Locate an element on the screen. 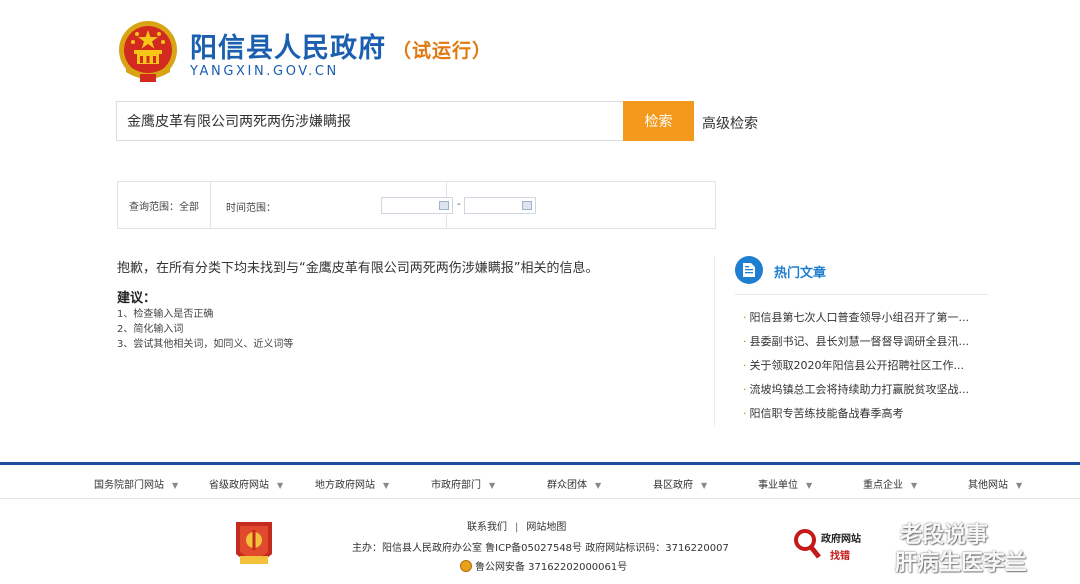 The height and width of the screenshot is (584, 1080). trial-label: （试运行） is located at coordinates (442, 51).